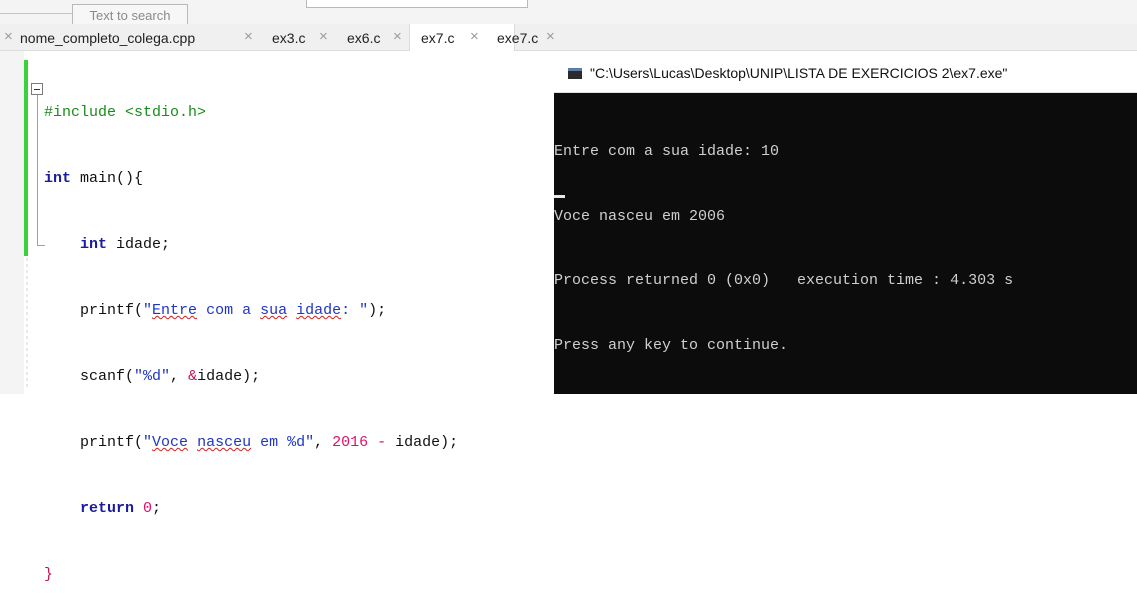 The width and height of the screenshot is (1137, 608). Describe the element at coordinates (251, 179) in the screenshot. I see `code-line-2: int main(){` at that location.